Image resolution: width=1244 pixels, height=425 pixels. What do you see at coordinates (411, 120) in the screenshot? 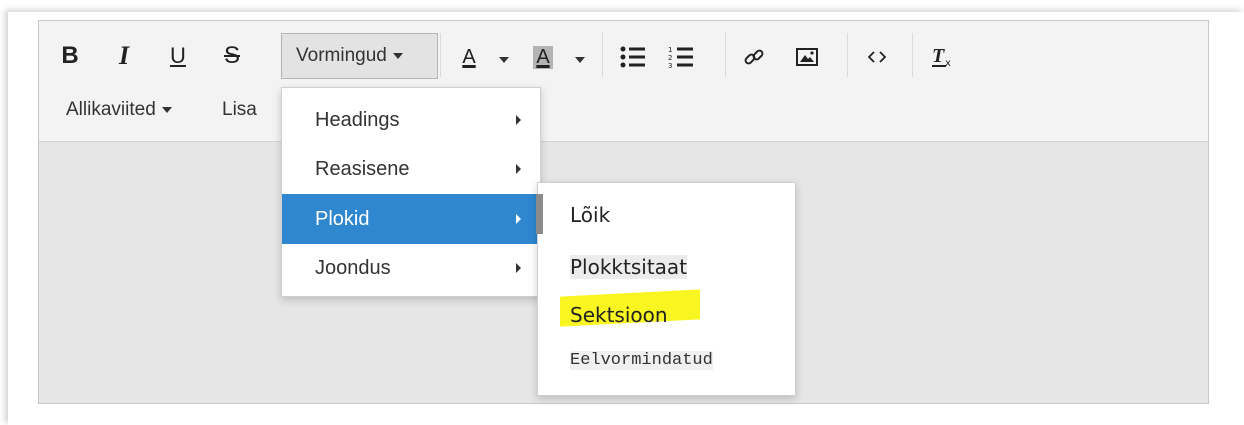
I see `menu-item-headings: Headings` at bounding box center [411, 120].